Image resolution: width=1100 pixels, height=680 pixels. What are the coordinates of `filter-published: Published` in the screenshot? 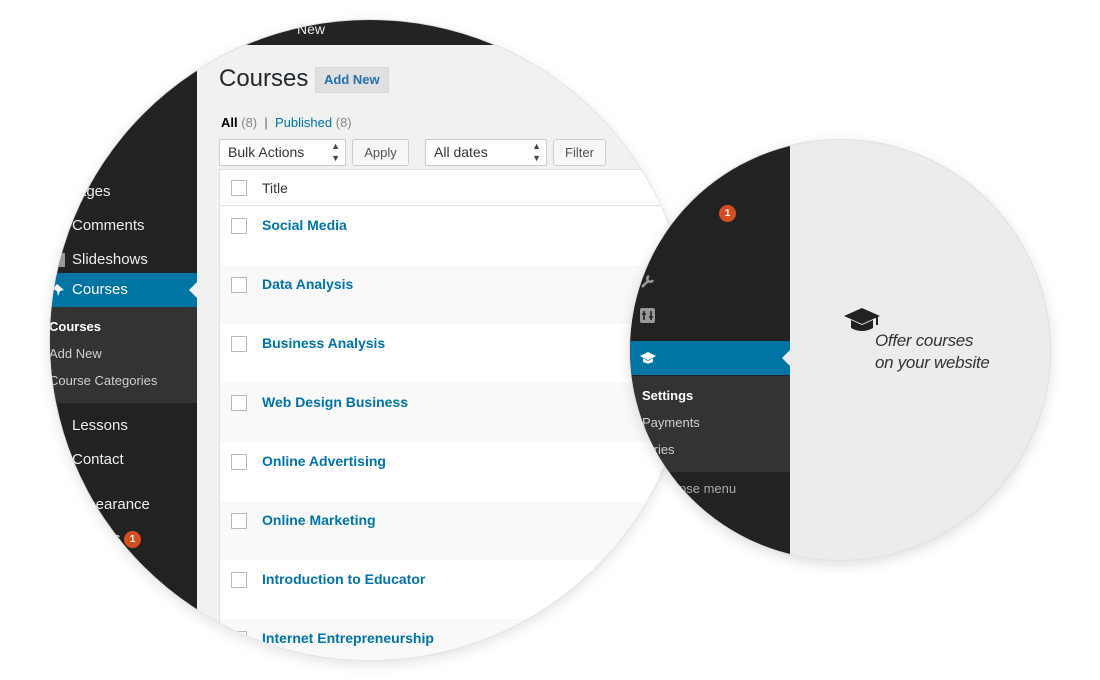 It's located at (303, 122).